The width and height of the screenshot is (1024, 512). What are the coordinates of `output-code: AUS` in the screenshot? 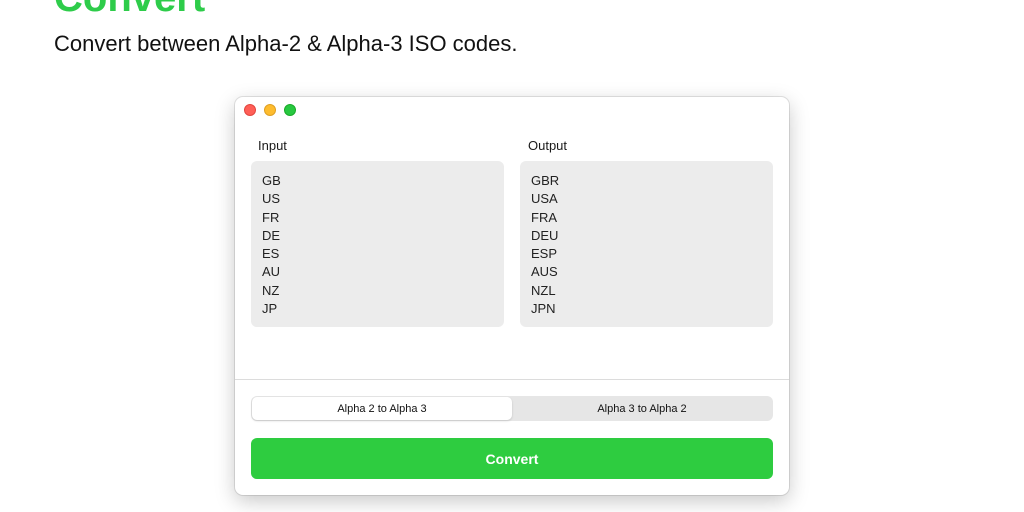 It's located at (544, 272).